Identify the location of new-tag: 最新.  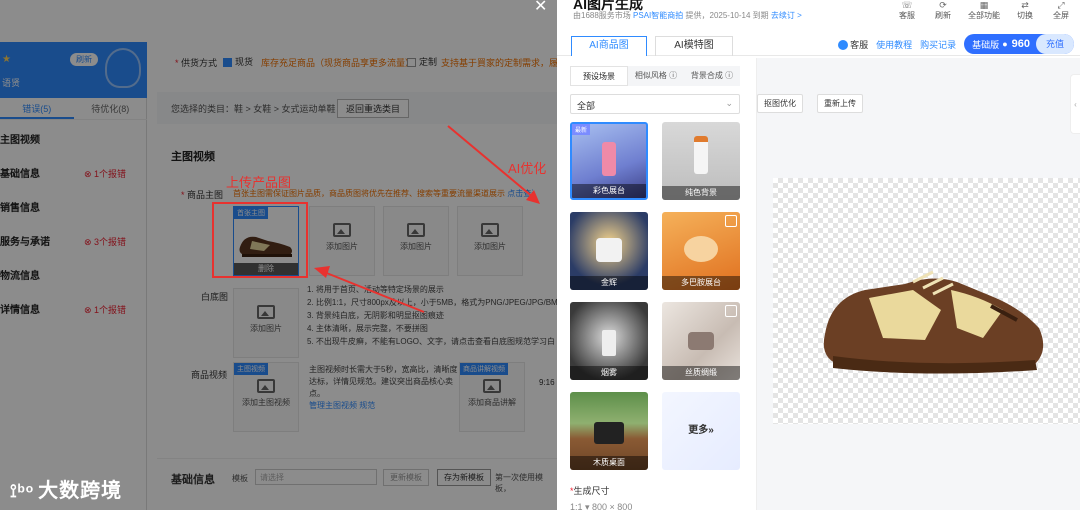
(581, 129).